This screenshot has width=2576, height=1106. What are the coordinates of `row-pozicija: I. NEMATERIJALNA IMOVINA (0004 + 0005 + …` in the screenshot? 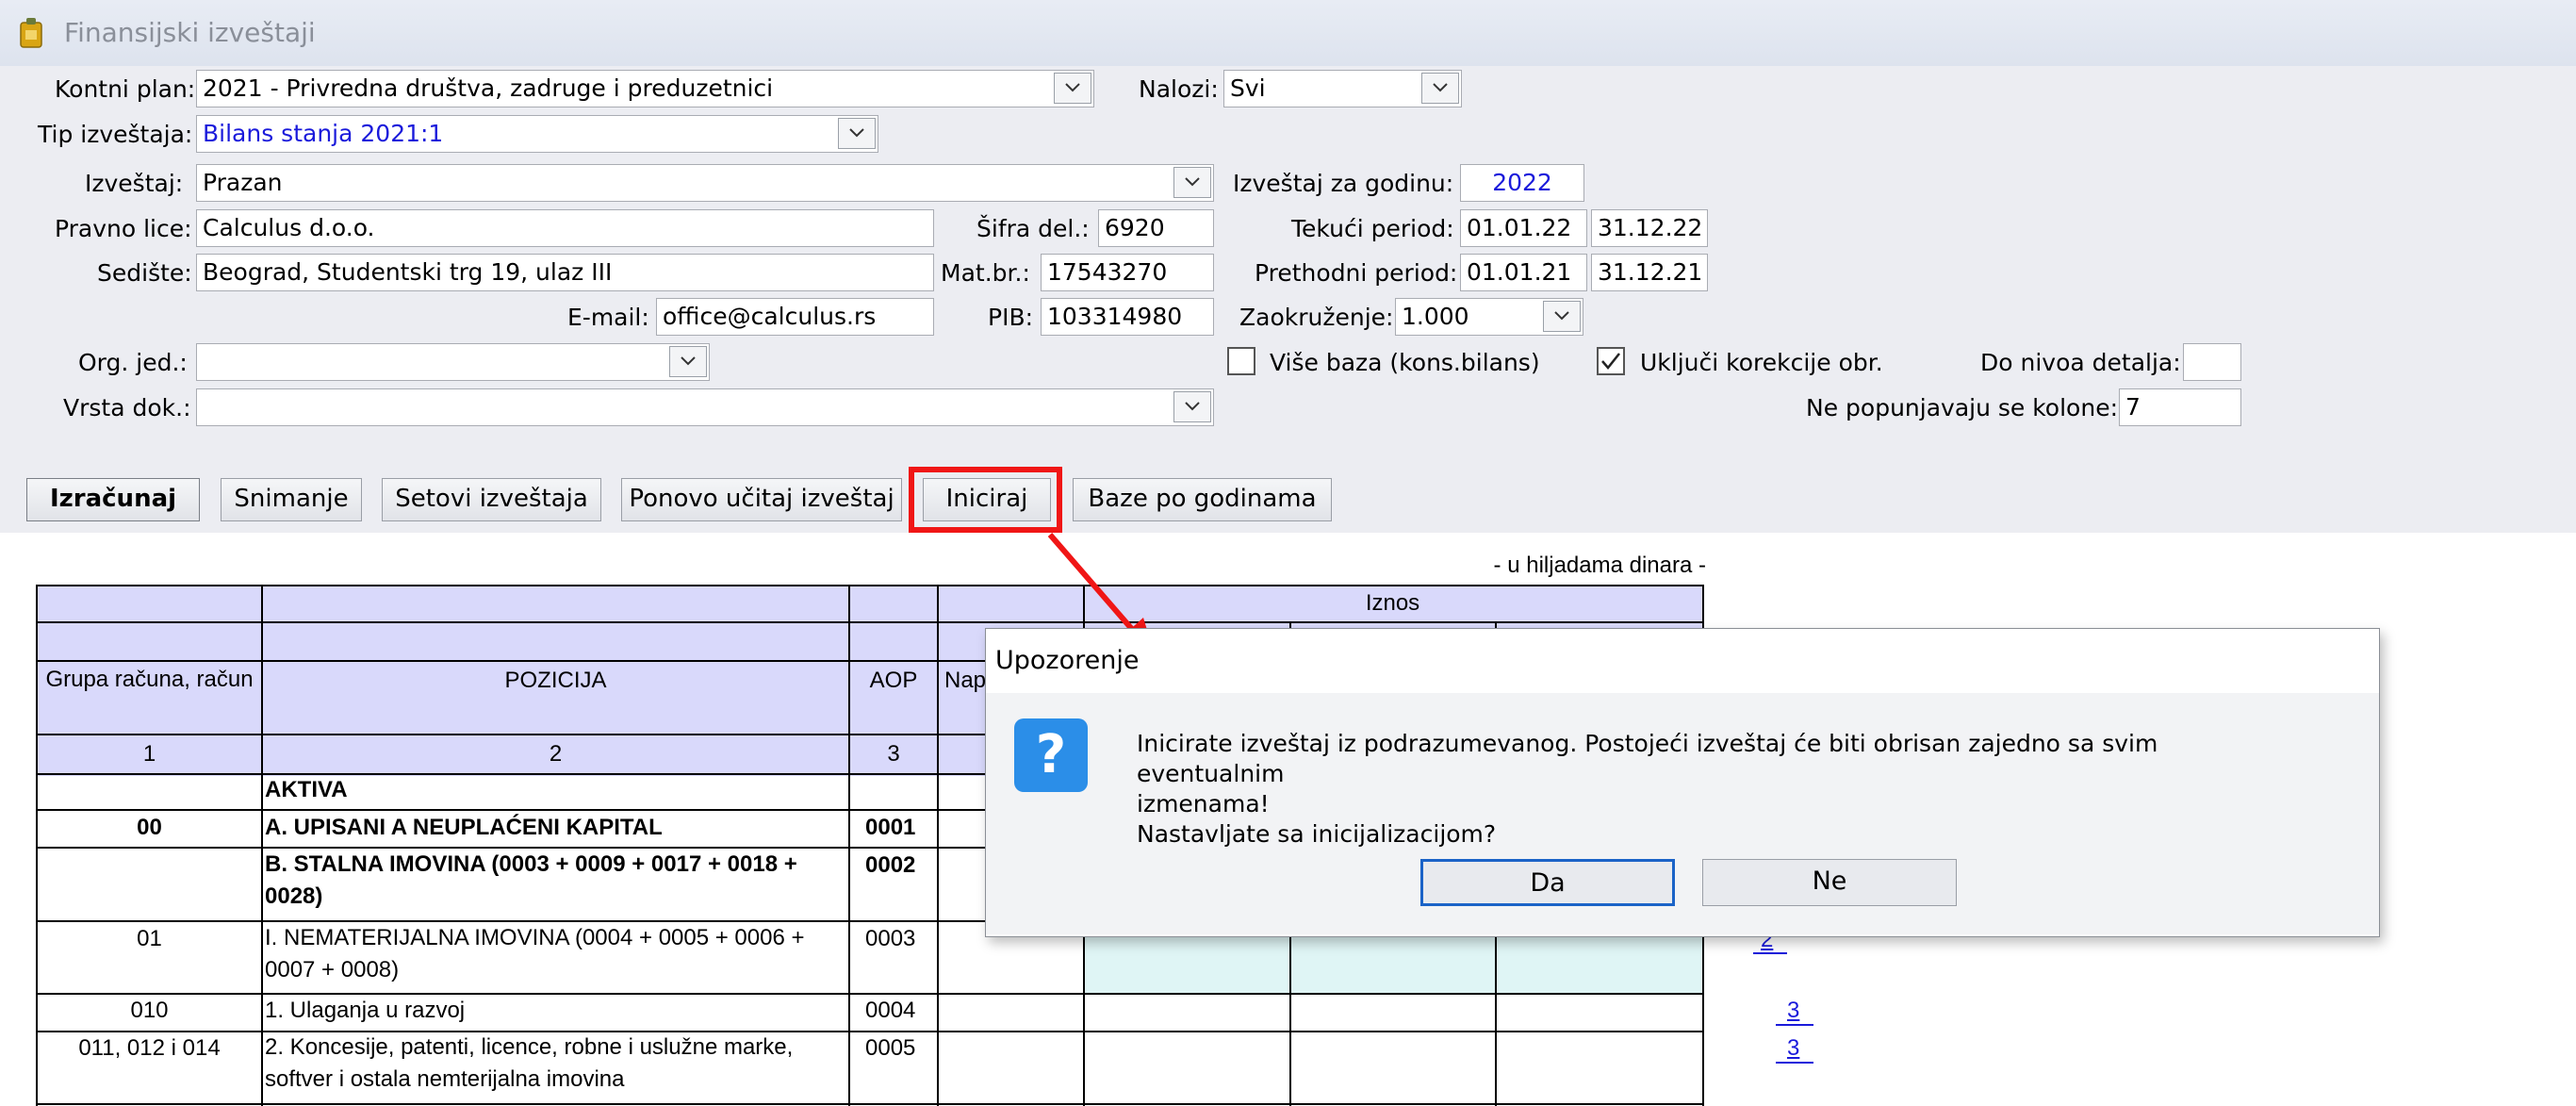 It's located at (535, 953).